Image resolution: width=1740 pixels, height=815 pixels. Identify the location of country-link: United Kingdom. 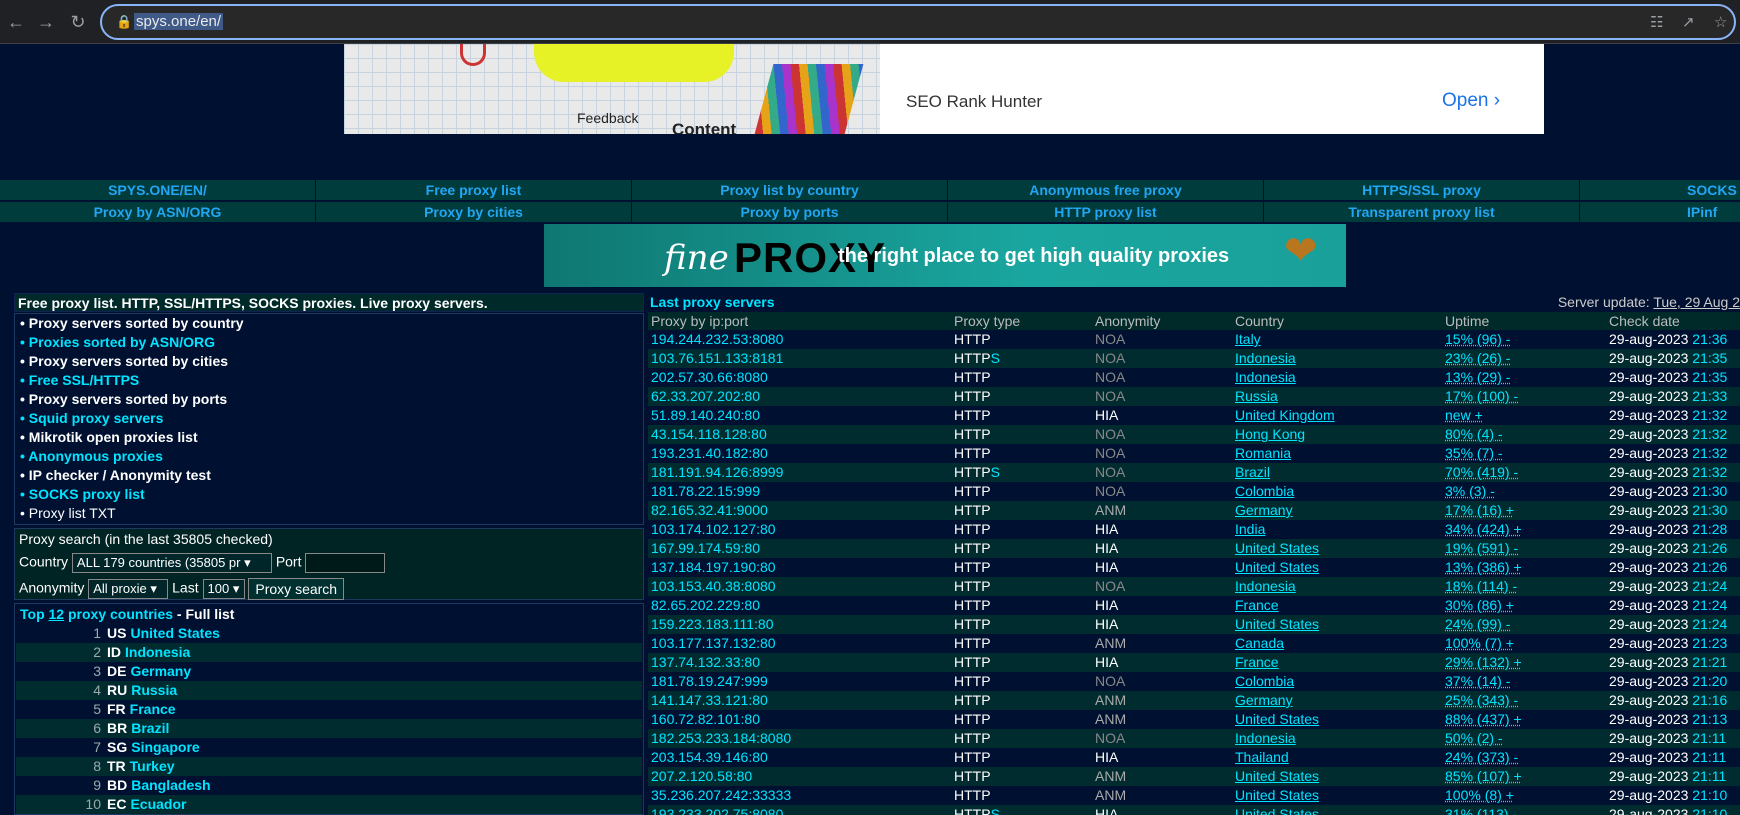
(1285, 415).